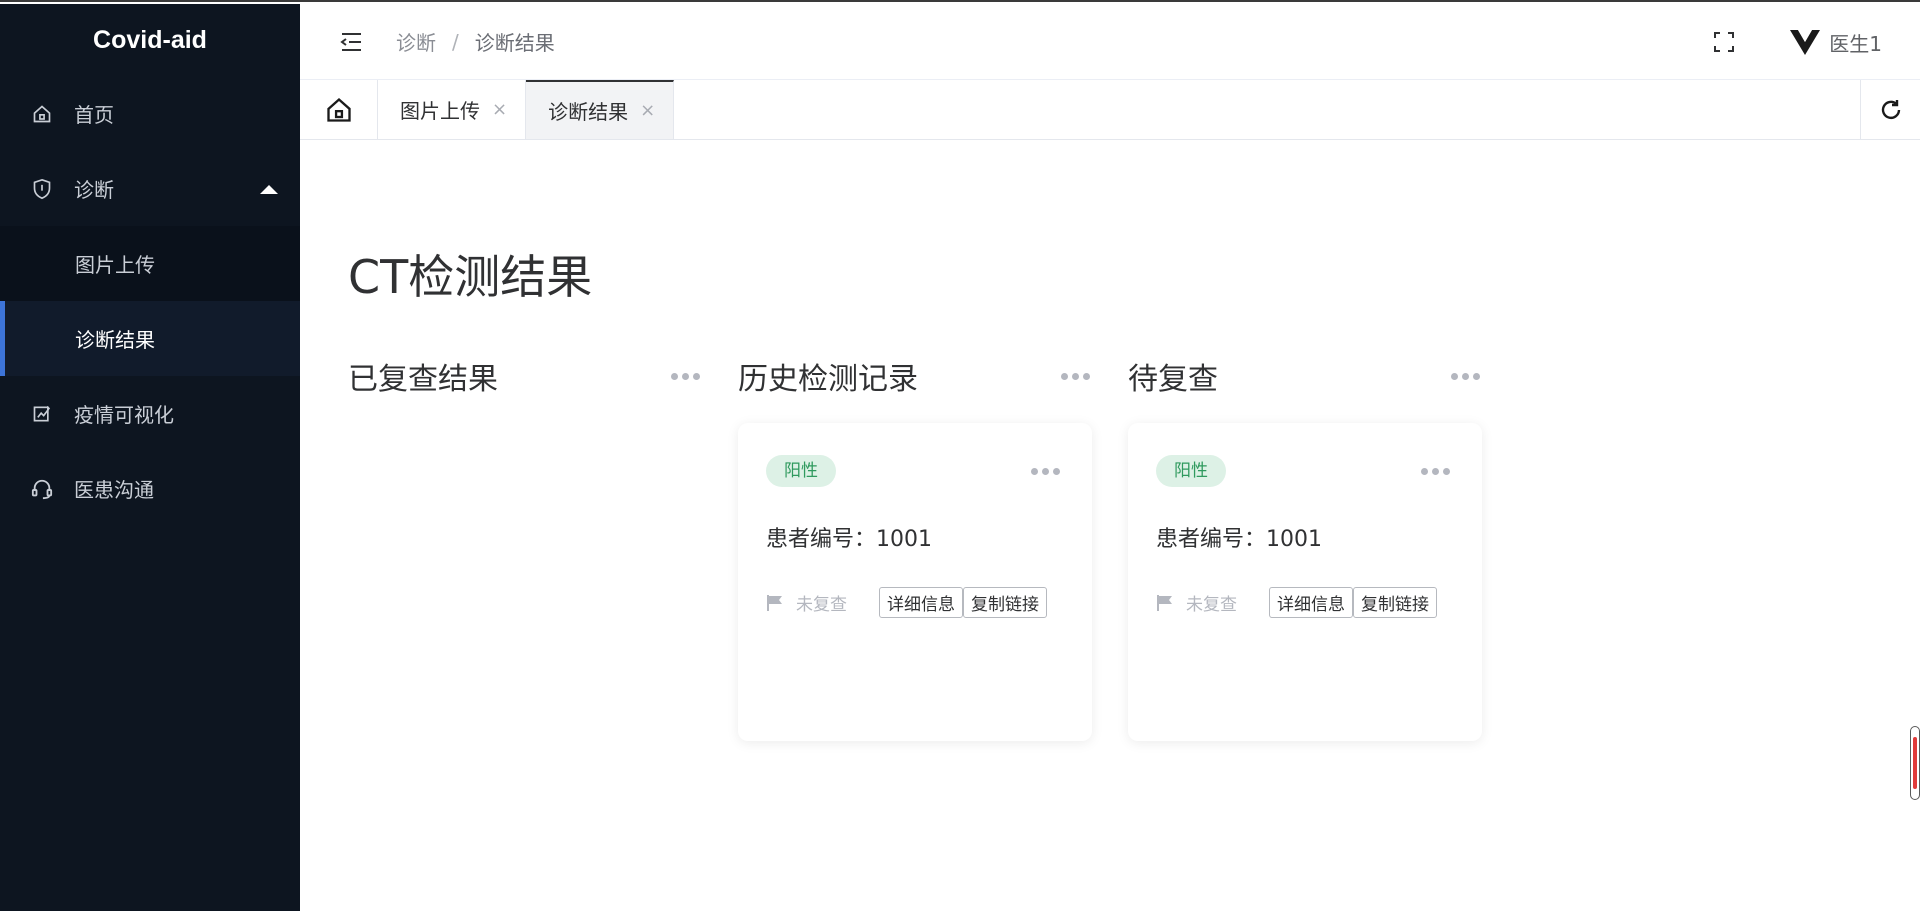 The image size is (1920, 911). Describe the element at coordinates (351, 42) in the screenshot. I see `collapse-menu-icon` at that location.